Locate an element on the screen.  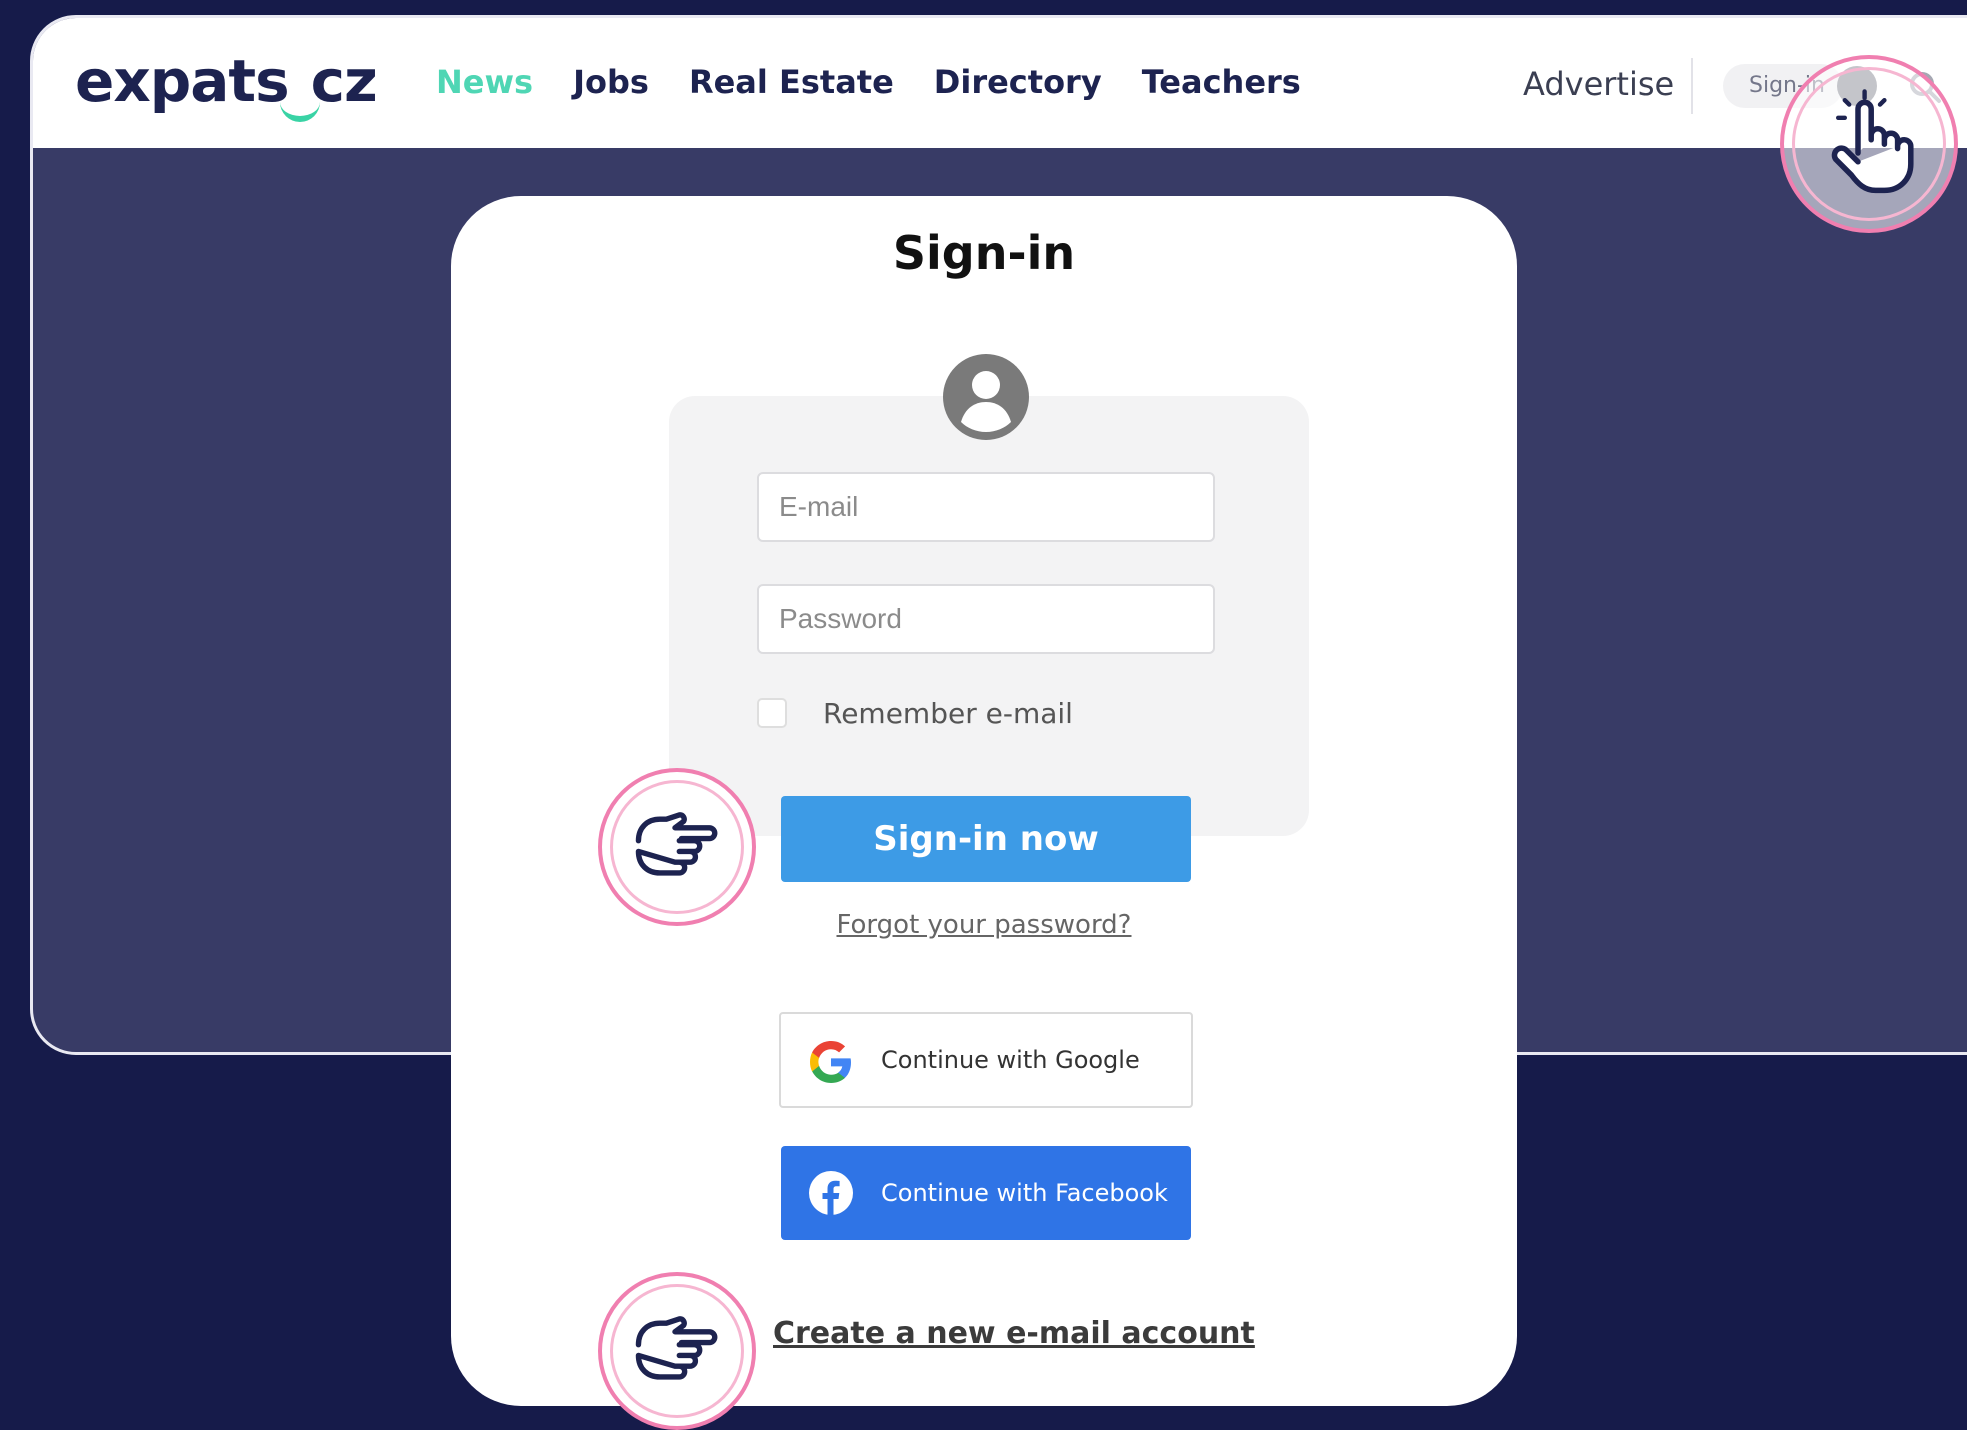
forgot-password-link: Forgot your password? is located at coordinates (984, 925).